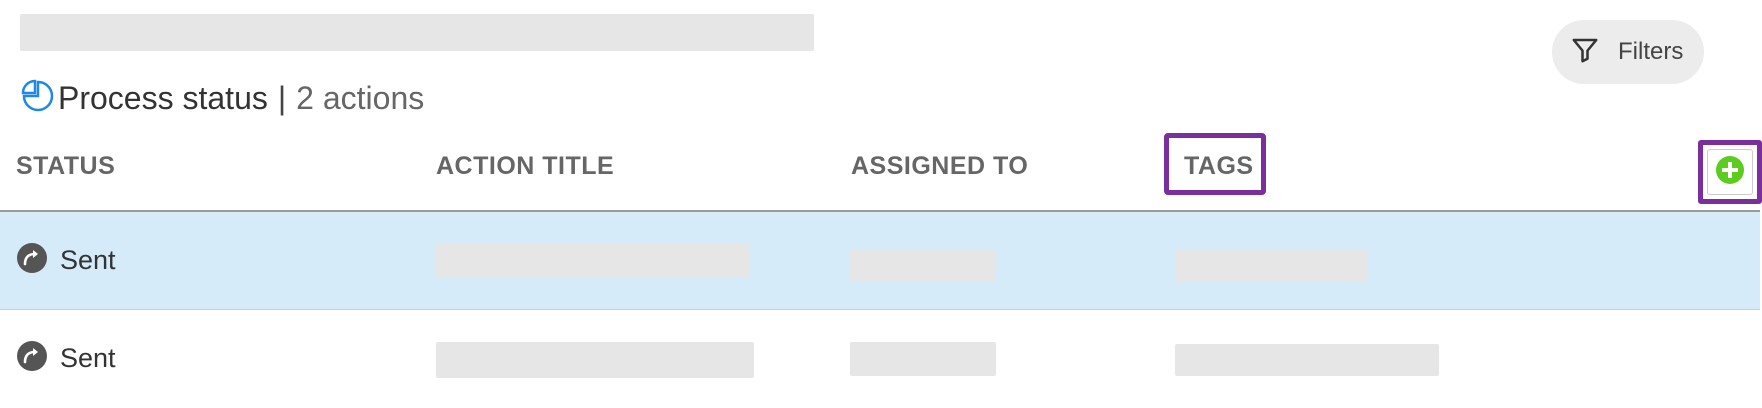  I want to click on title-placeholder, so click(417, 32).